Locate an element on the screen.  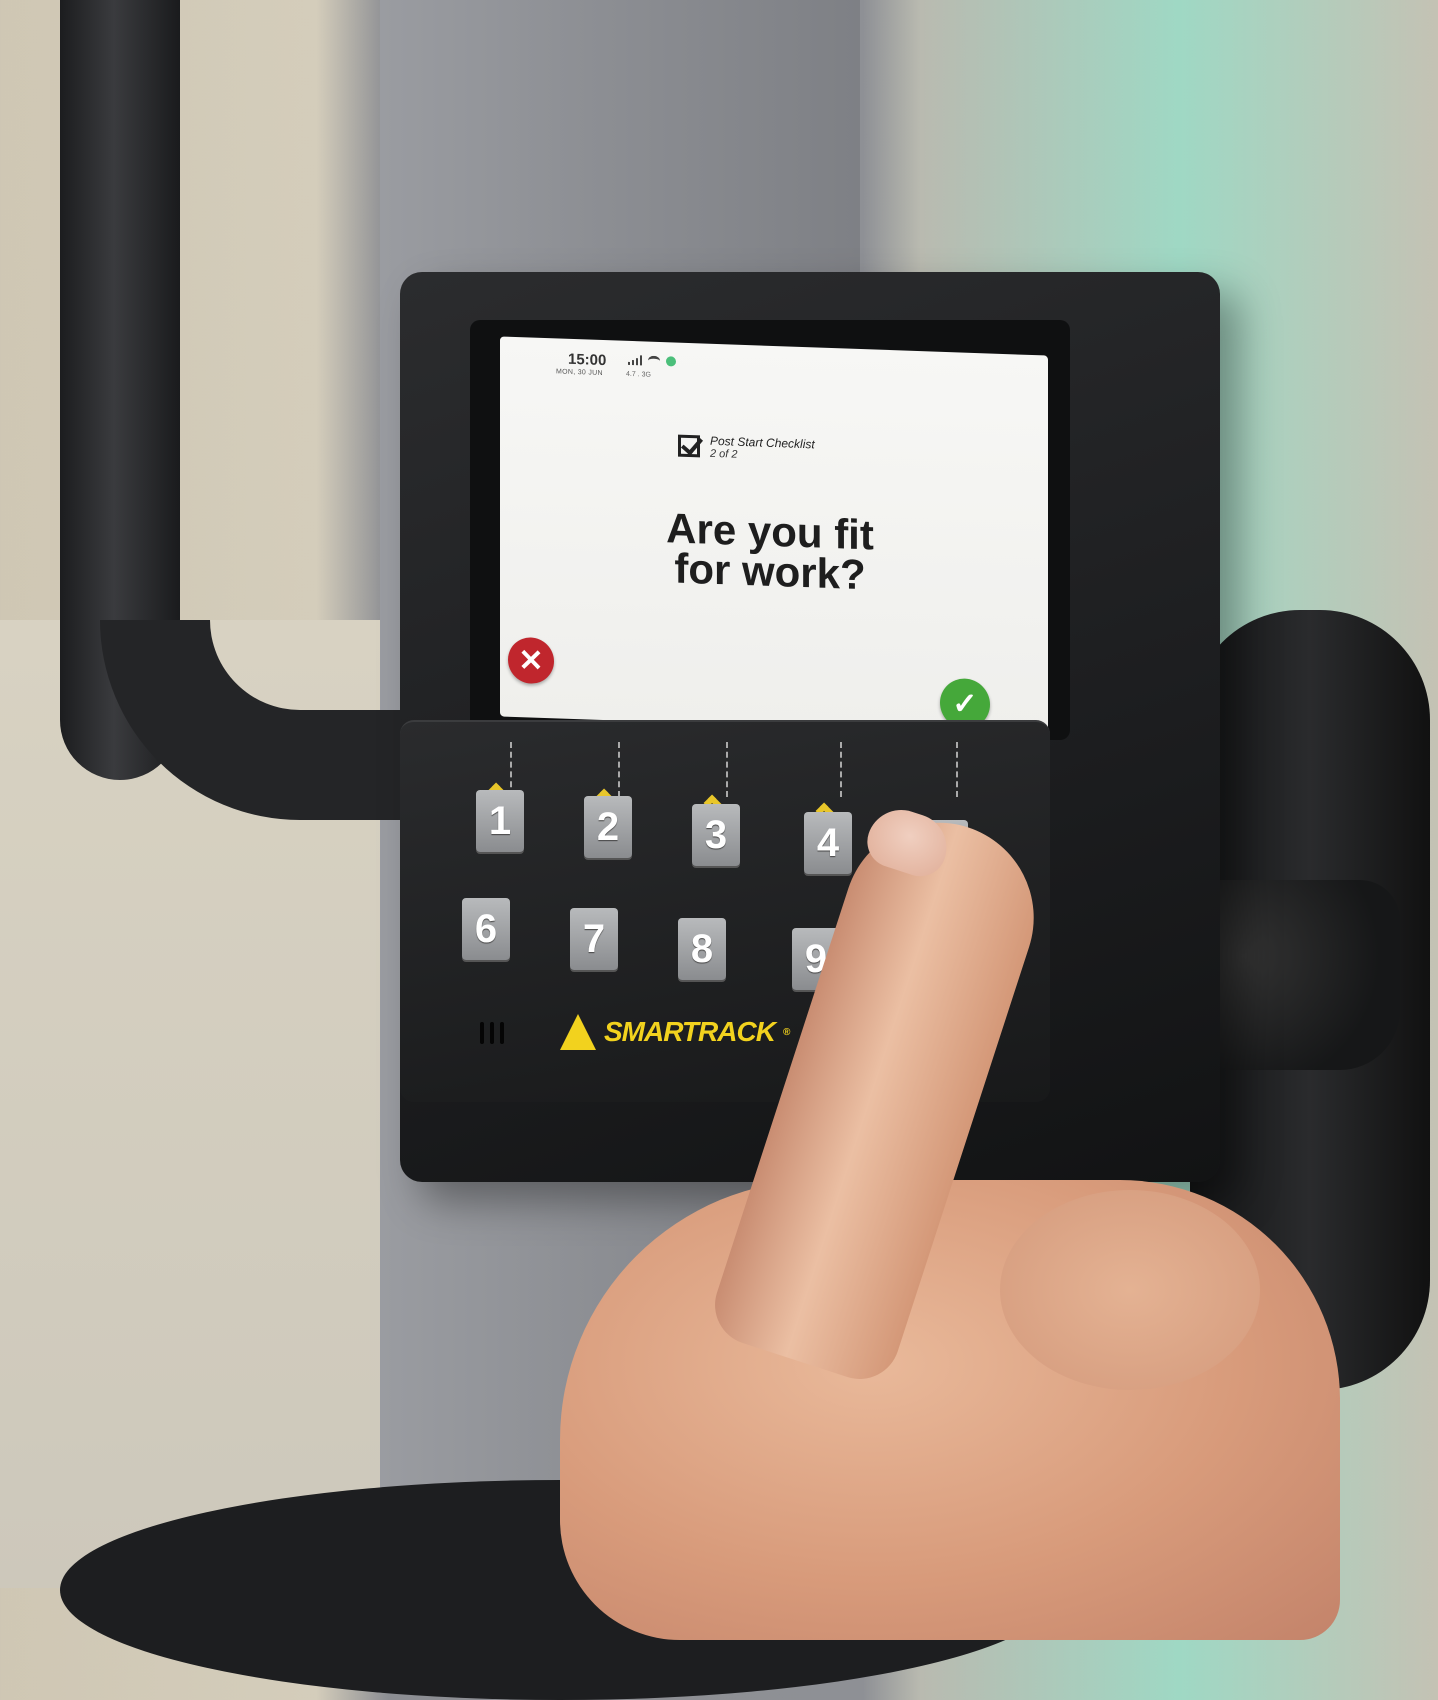
wifi-icon is located at coordinates (654, 361).